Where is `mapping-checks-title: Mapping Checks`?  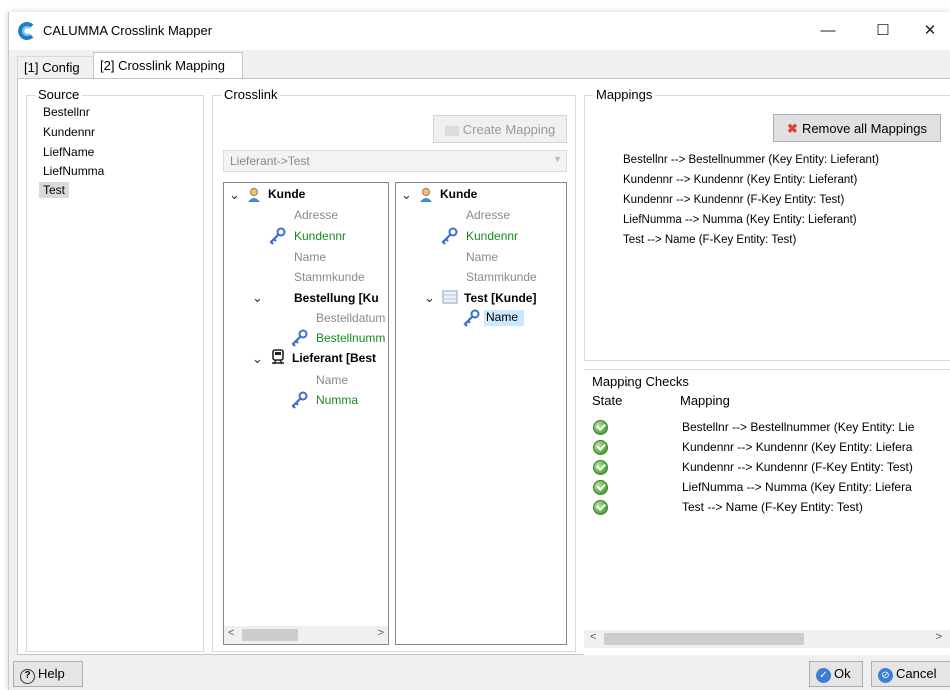 mapping-checks-title: Mapping Checks is located at coordinates (640, 381).